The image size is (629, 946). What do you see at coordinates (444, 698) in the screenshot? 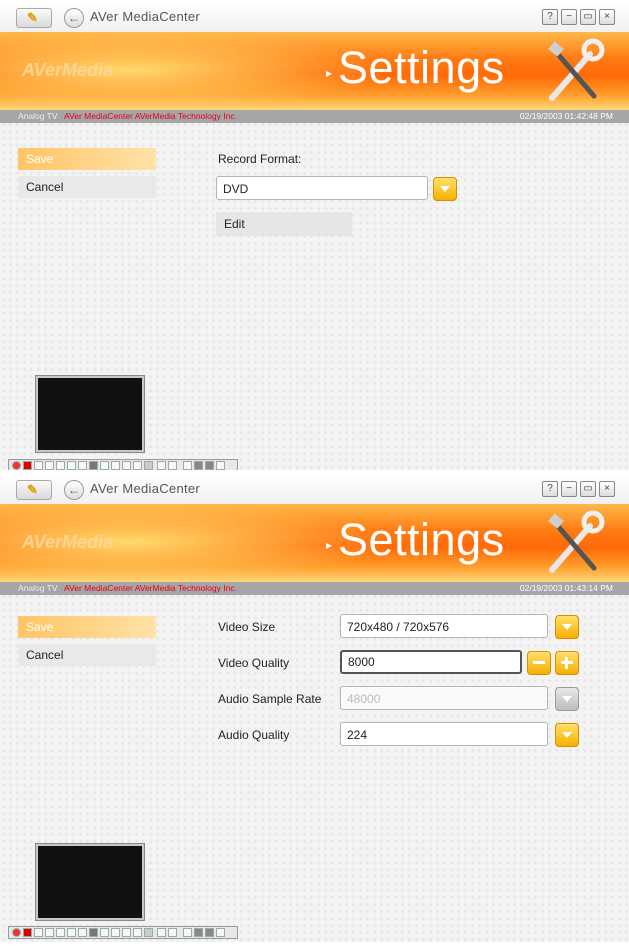
I see `audio-sample-rate-select: 48000` at bounding box center [444, 698].